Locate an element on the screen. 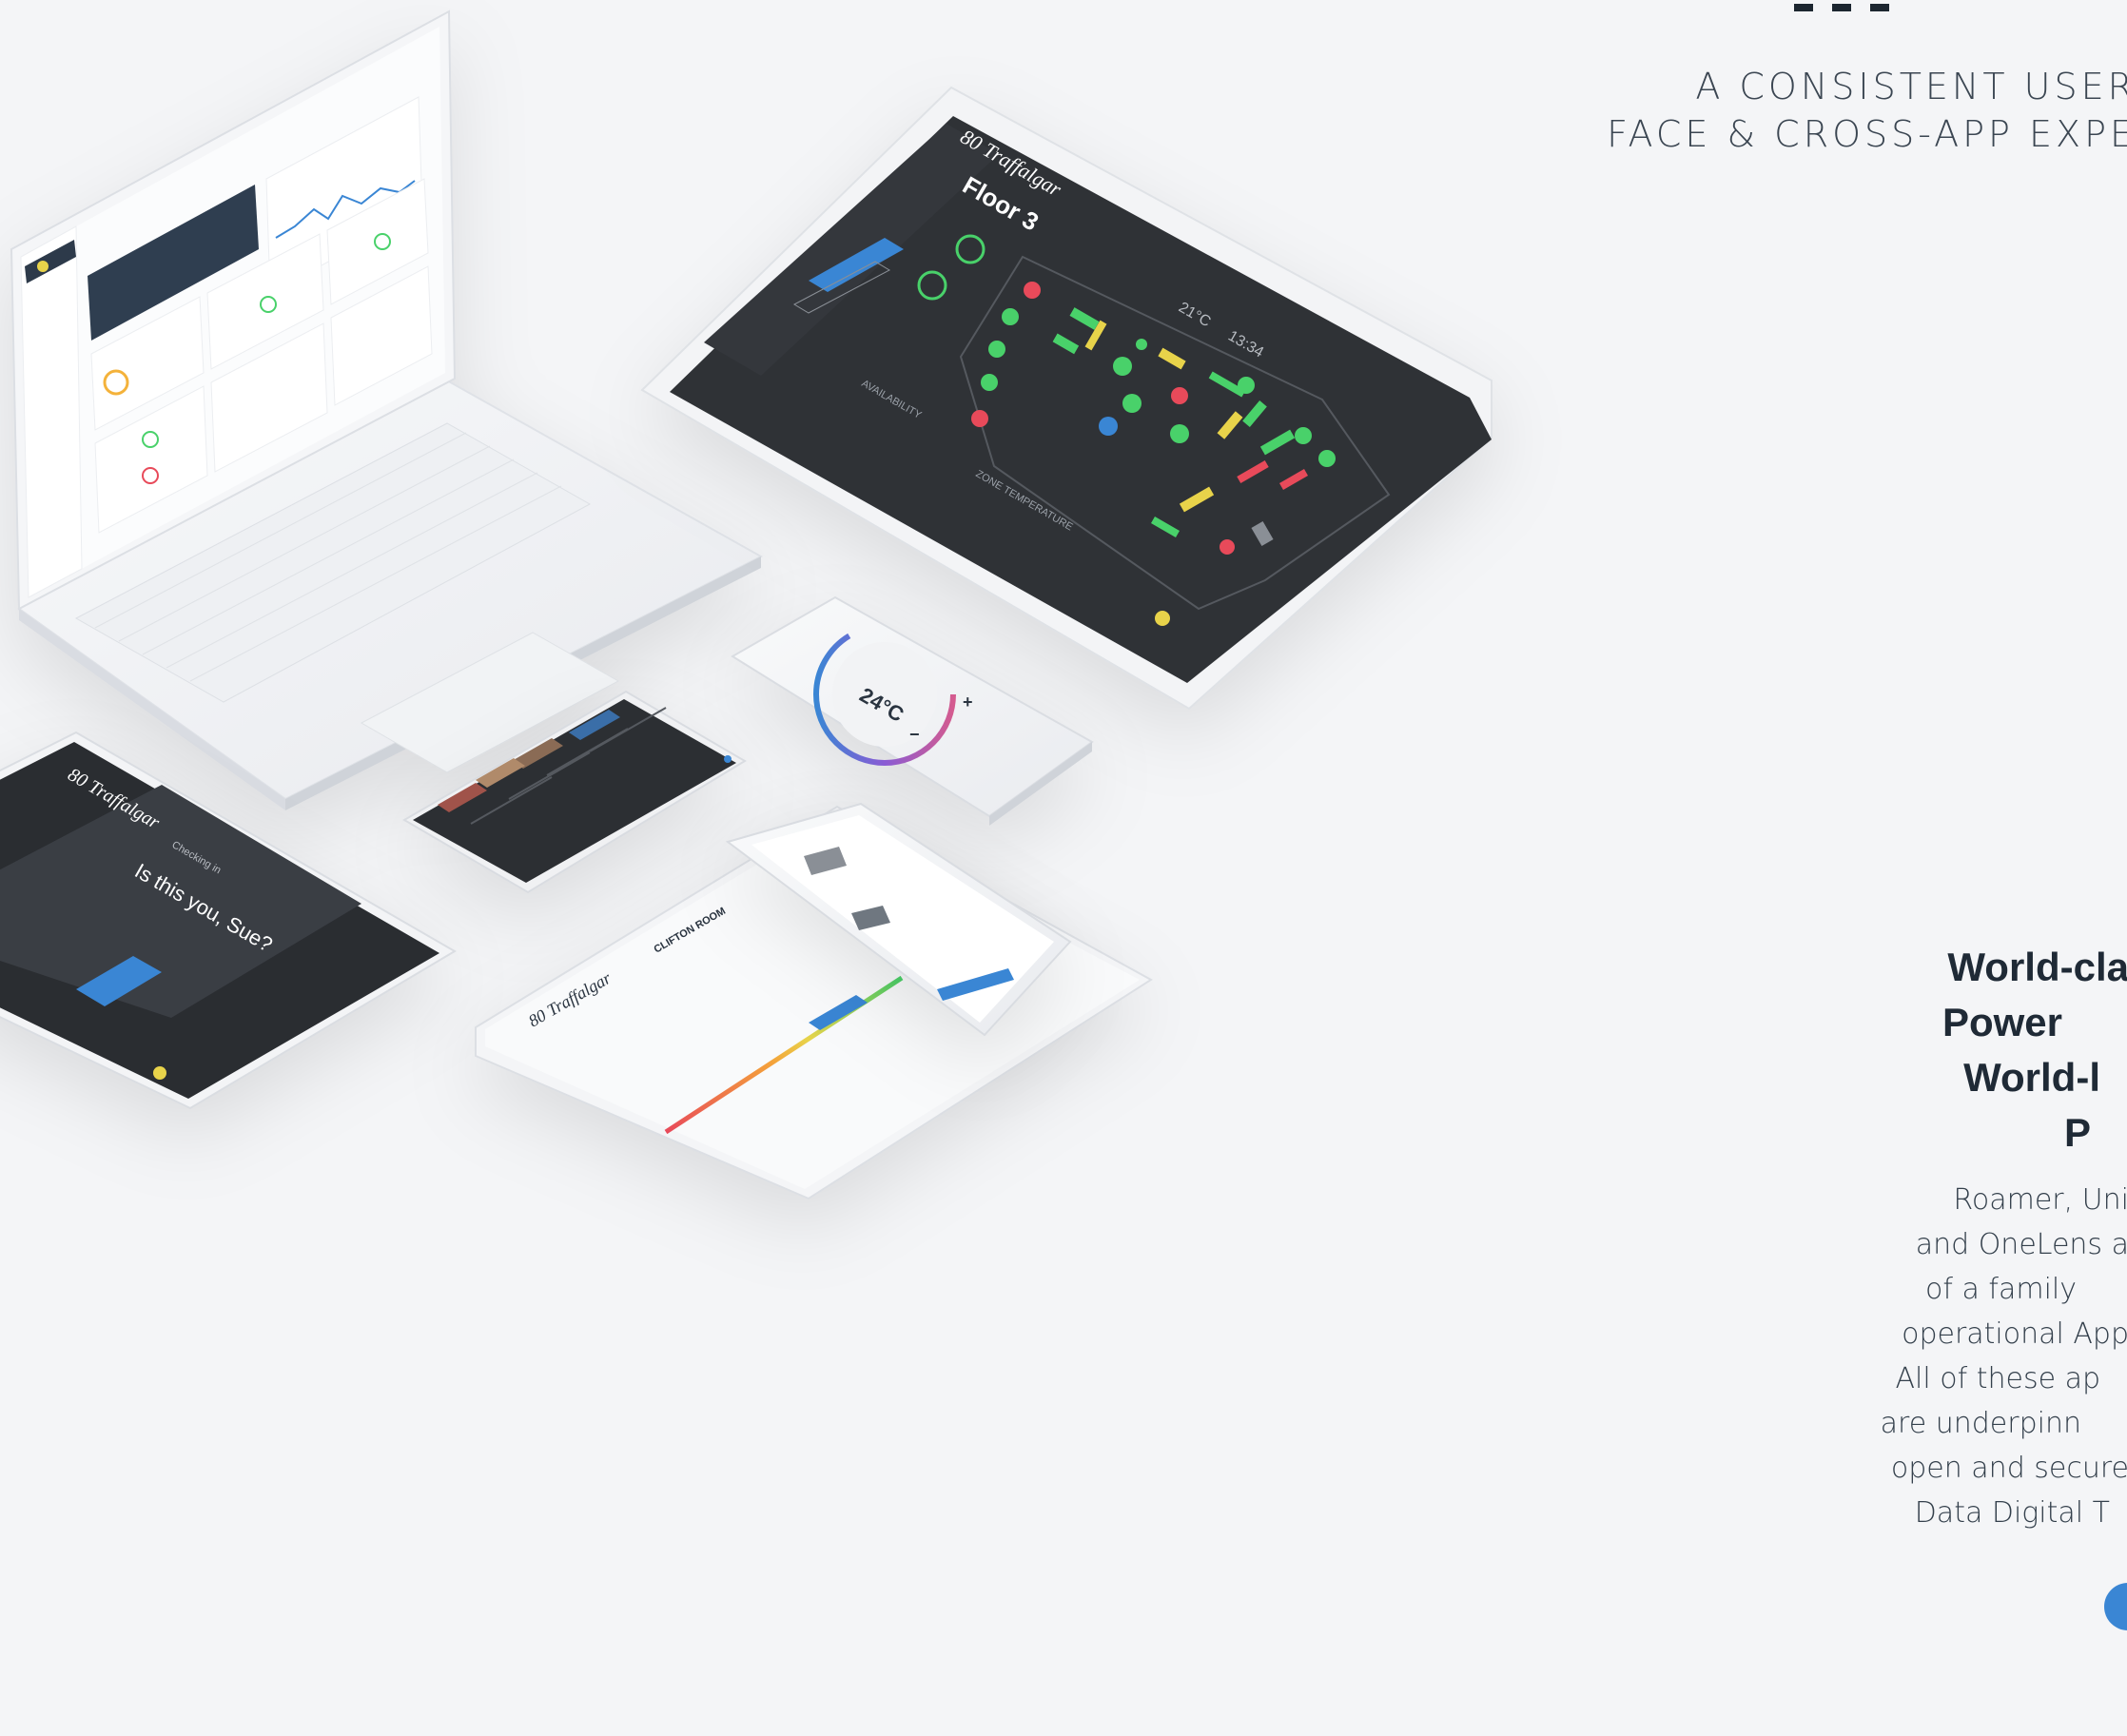 Image resolution: width=2127 pixels, height=1736 pixels. body-line: Roamer, Uni is located at coordinates (2040, 1200).